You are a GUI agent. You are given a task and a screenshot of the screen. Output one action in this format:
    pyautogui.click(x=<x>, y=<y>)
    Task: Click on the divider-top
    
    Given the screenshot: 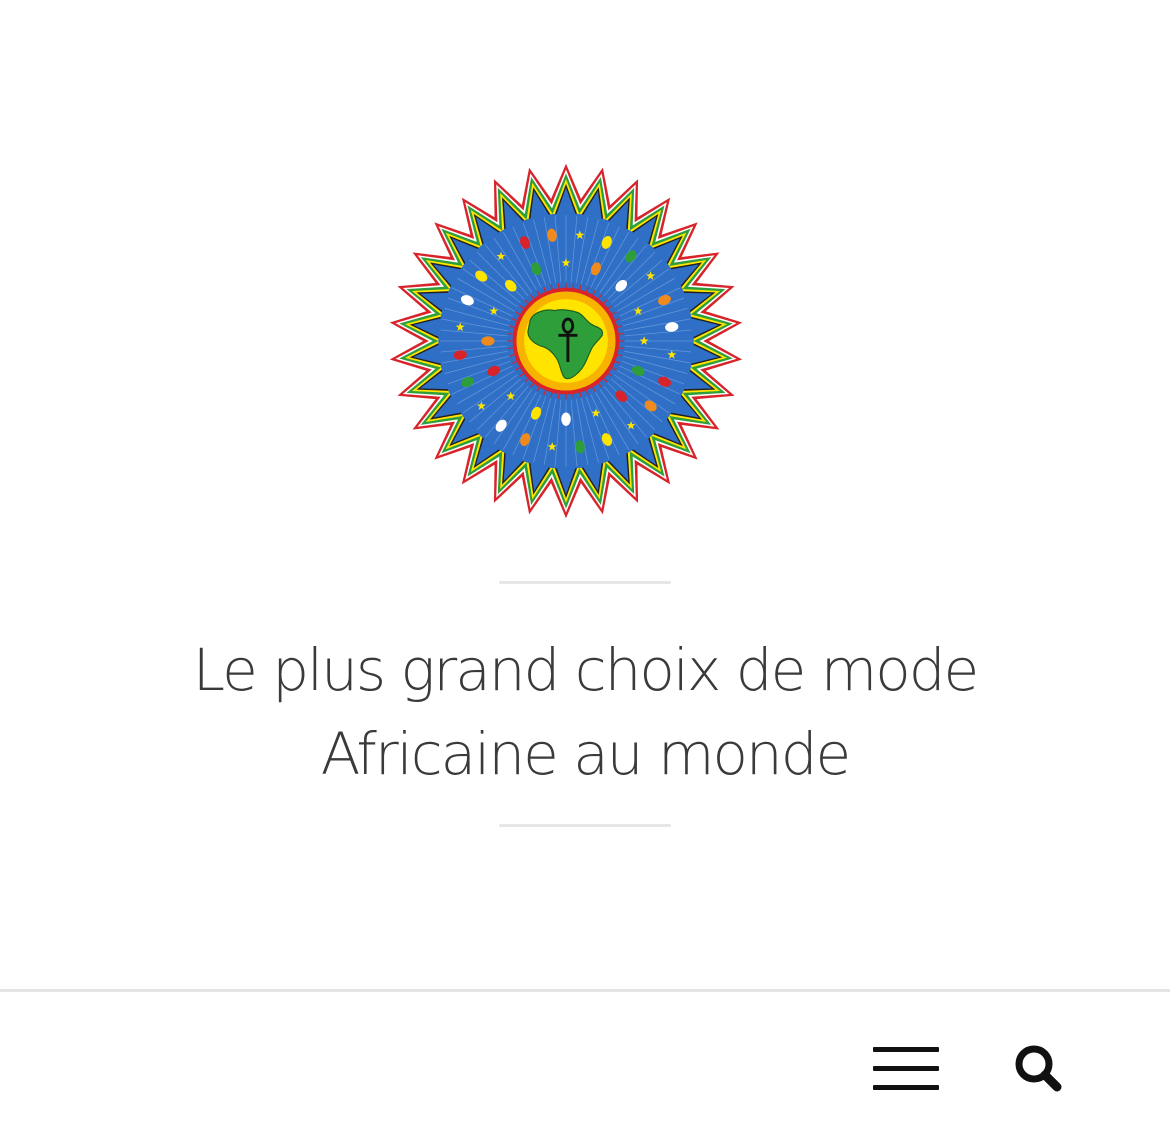 What is the action you would take?
    pyautogui.click(x=585, y=582)
    